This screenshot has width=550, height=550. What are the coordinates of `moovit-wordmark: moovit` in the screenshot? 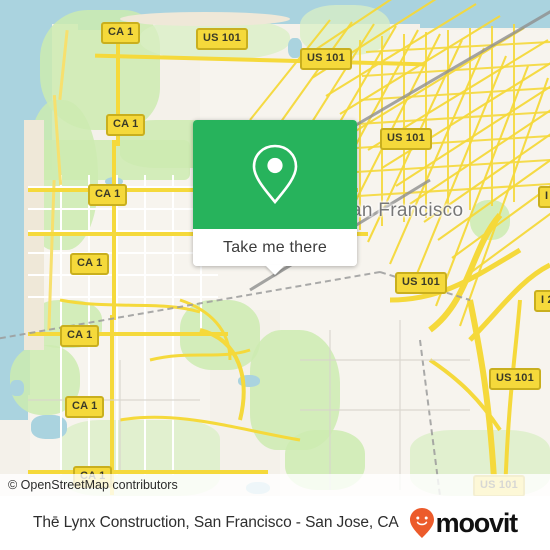 It's located at (477, 522).